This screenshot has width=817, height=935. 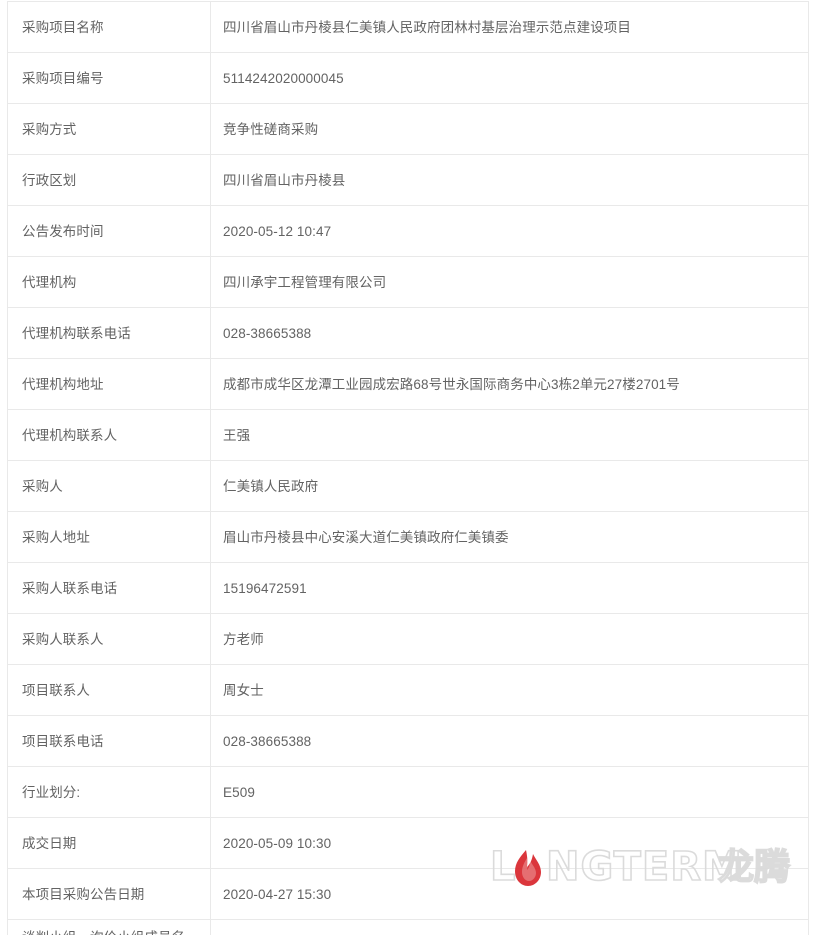 I want to click on row-label: 采购项目编号, so click(x=109, y=78).